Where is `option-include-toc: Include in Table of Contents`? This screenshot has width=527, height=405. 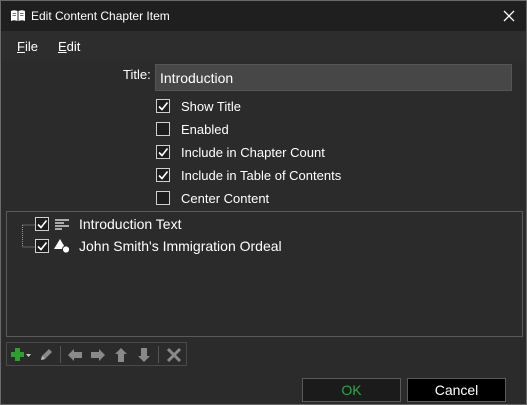
option-include-toc: Include in Table of Contents is located at coordinates (248, 175).